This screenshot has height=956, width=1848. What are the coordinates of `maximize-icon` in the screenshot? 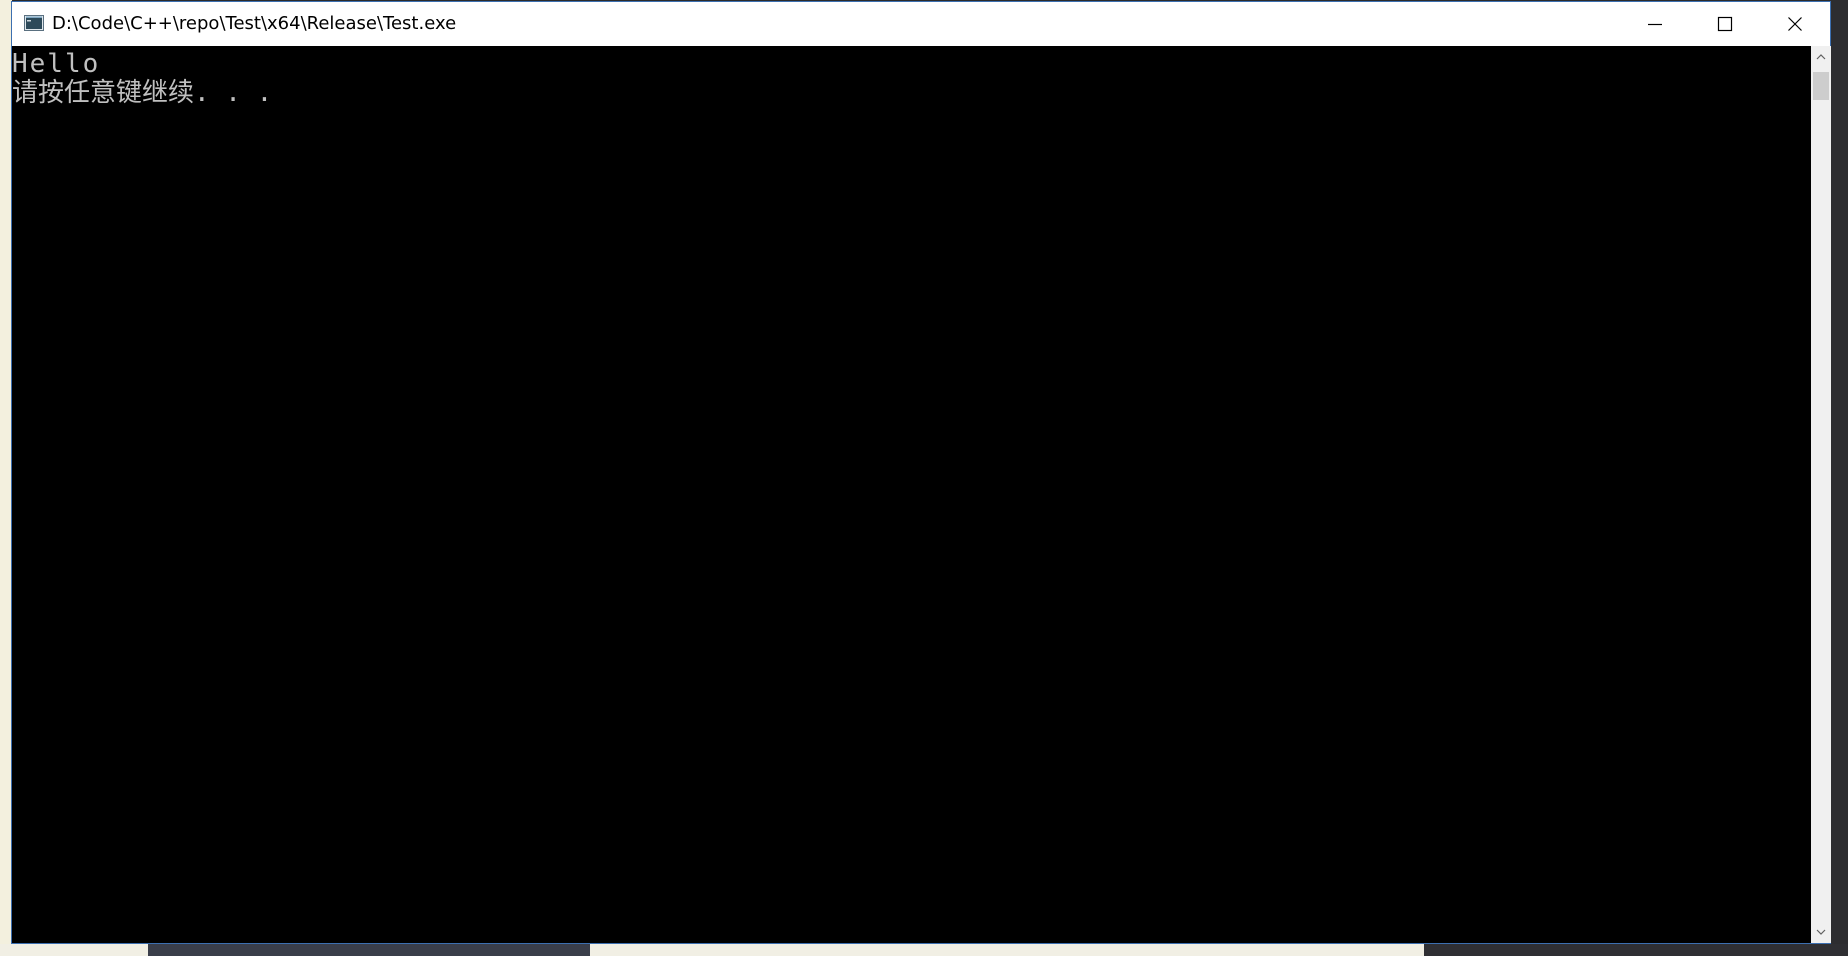 It's located at (1725, 24).